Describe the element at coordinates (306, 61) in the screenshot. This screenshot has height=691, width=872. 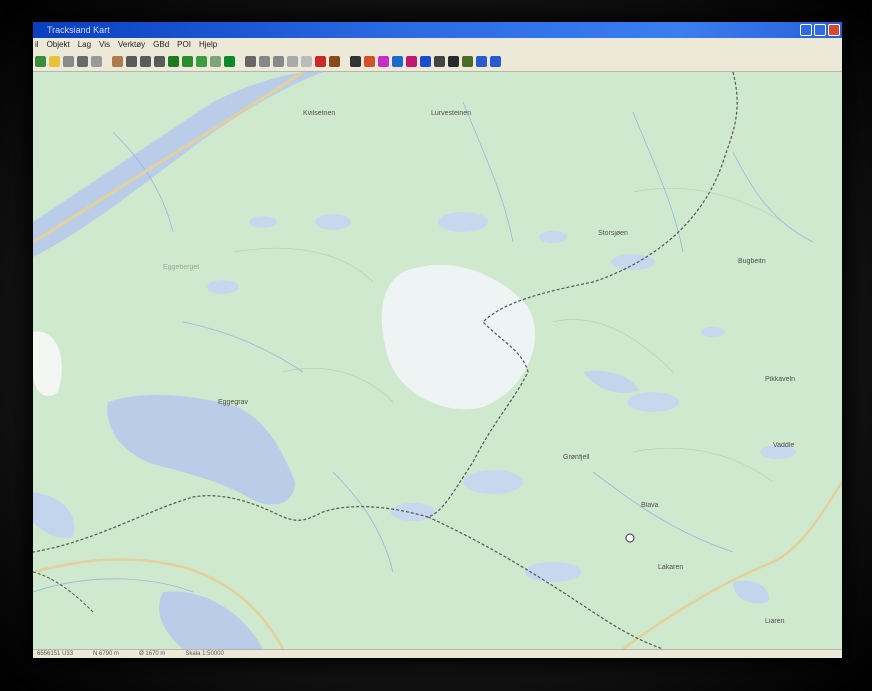
I see `circle-grey2-icon` at that location.